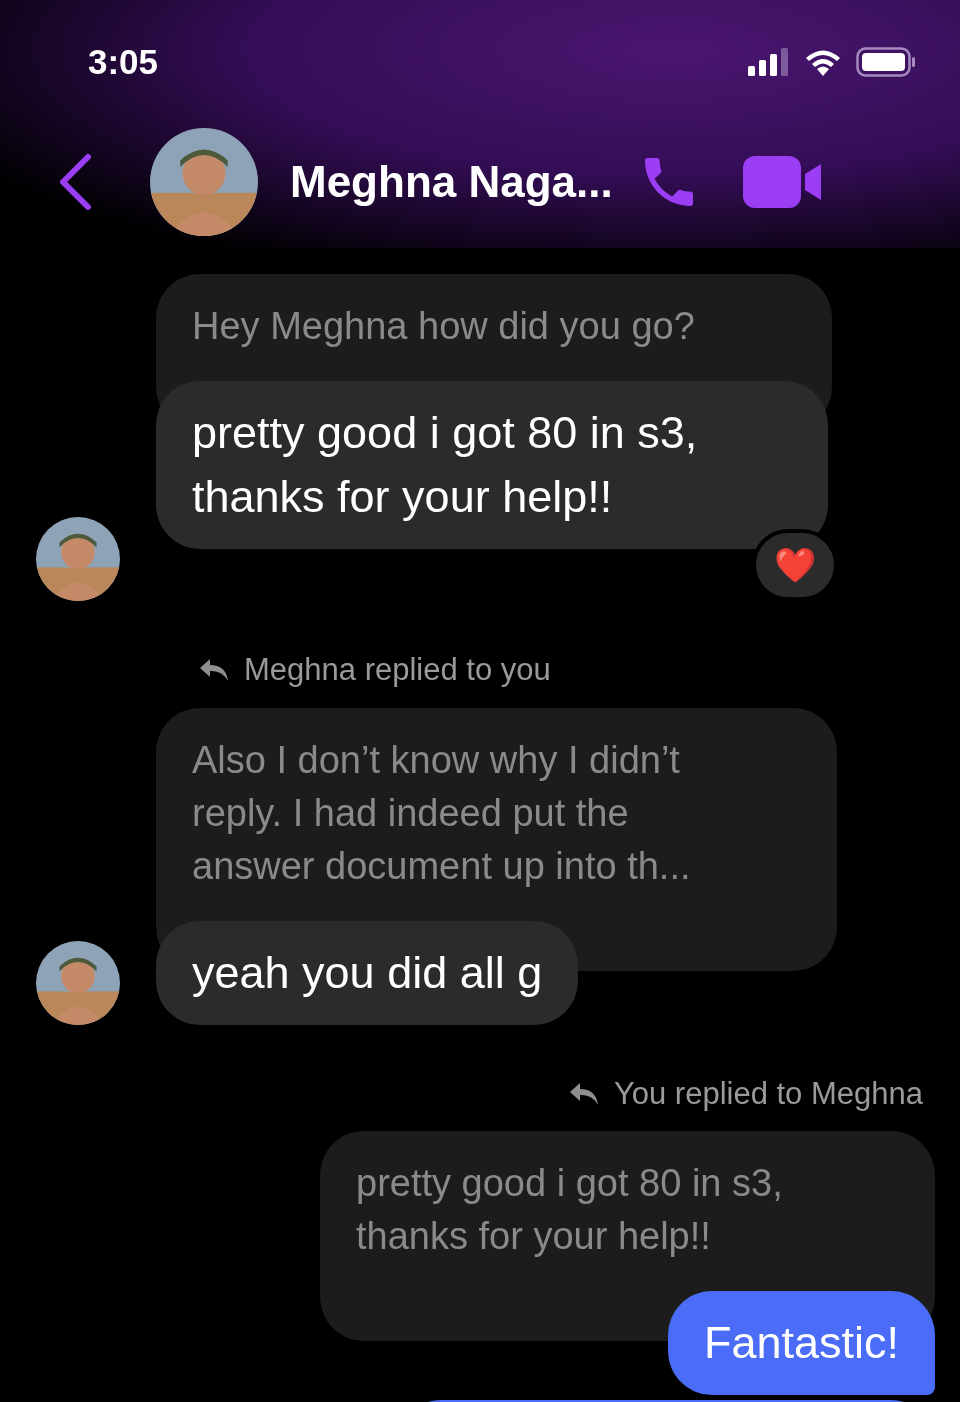  Describe the element at coordinates (75, 182) in the screenshot. I see `chevron-left-icon` at that location.